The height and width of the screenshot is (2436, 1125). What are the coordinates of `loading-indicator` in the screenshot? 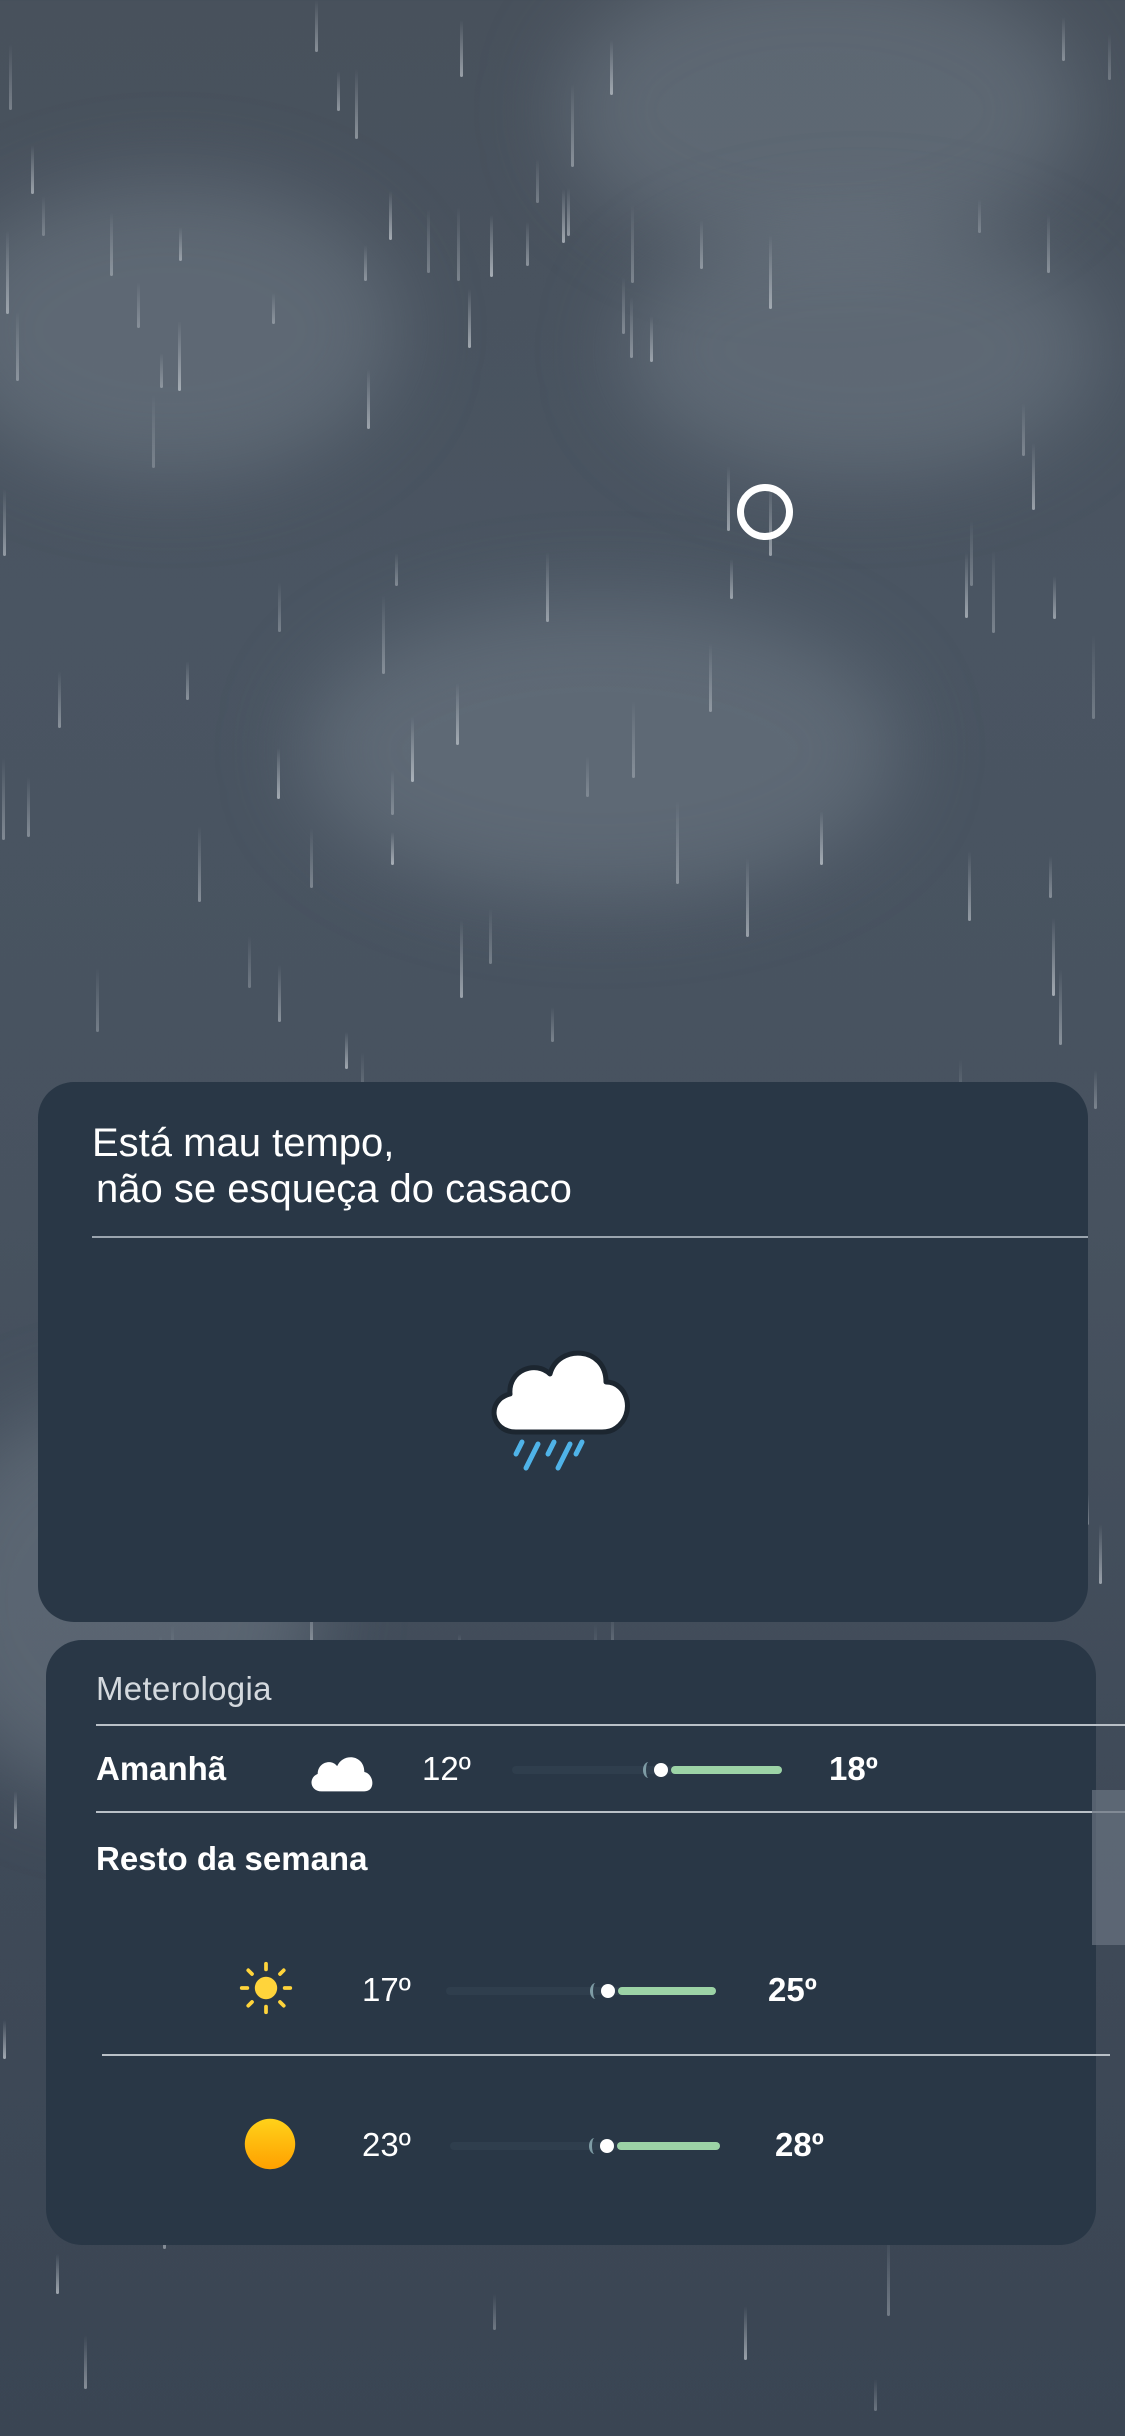 It's located at (765, 512).